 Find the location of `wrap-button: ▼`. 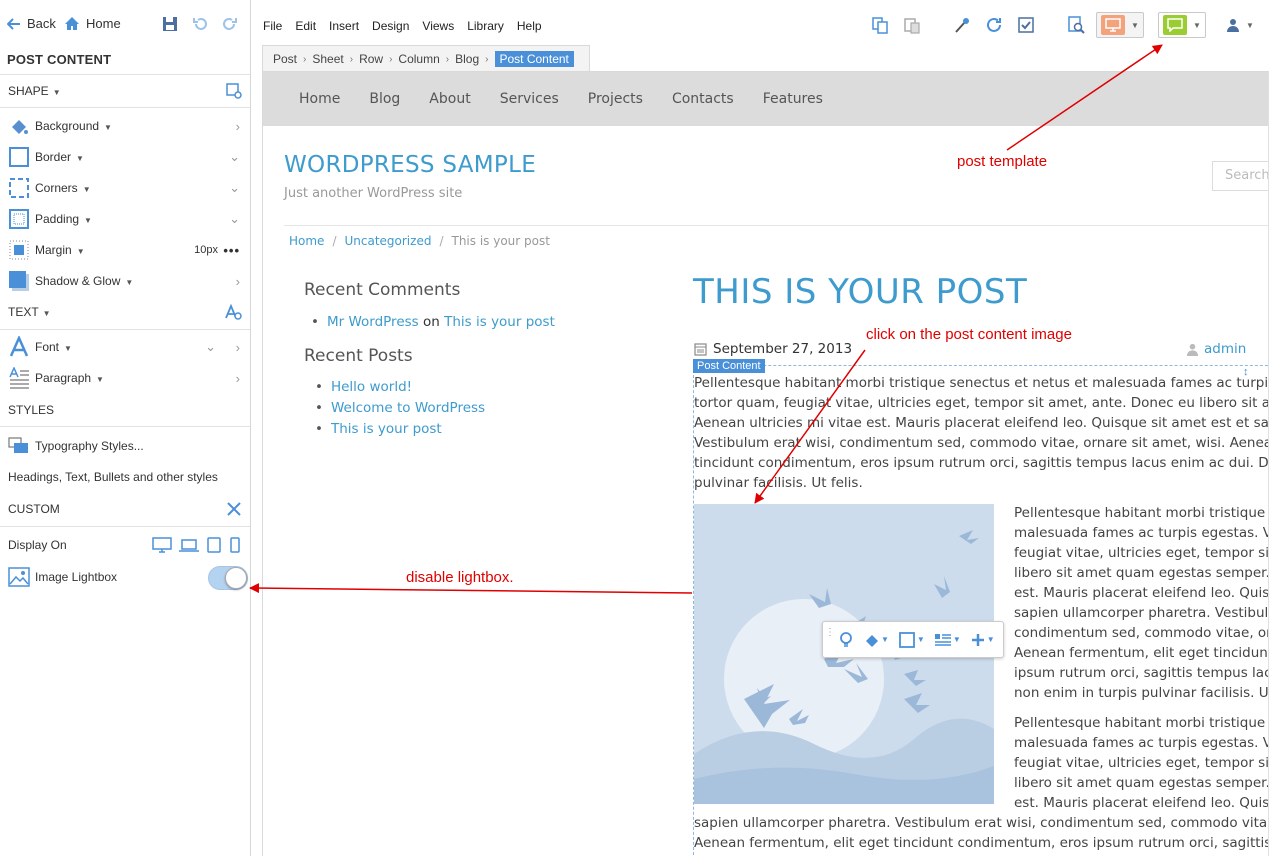

wrap-button: ▼ is located at coordinates (947, 640).